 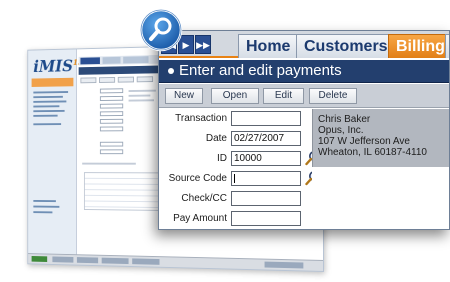 What do you see at coordinates (266, 178) in the screenshot?
I see `source-code-field` at bounding box center [266, 178].